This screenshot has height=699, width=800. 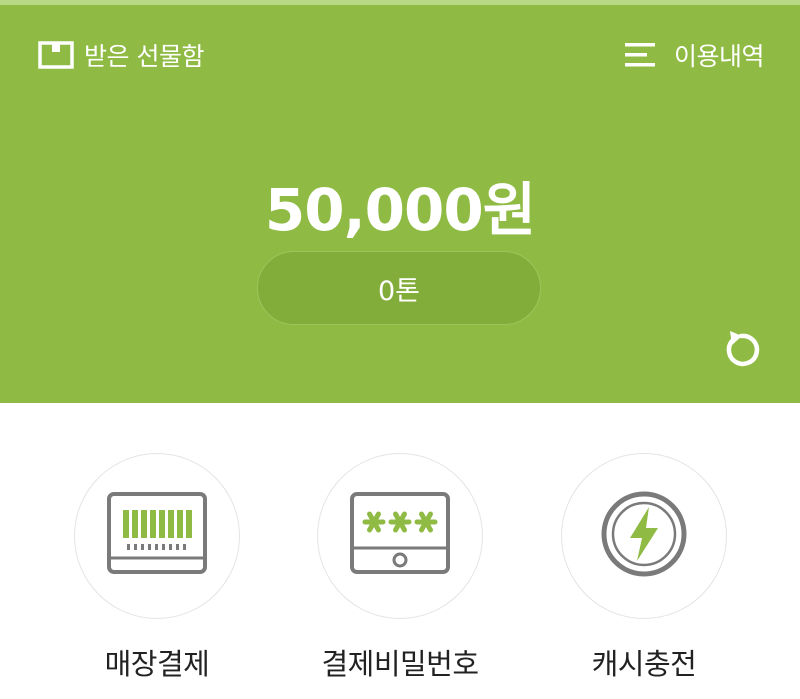 I want to click on password-keypad-icon, so click(x=400, y=536).